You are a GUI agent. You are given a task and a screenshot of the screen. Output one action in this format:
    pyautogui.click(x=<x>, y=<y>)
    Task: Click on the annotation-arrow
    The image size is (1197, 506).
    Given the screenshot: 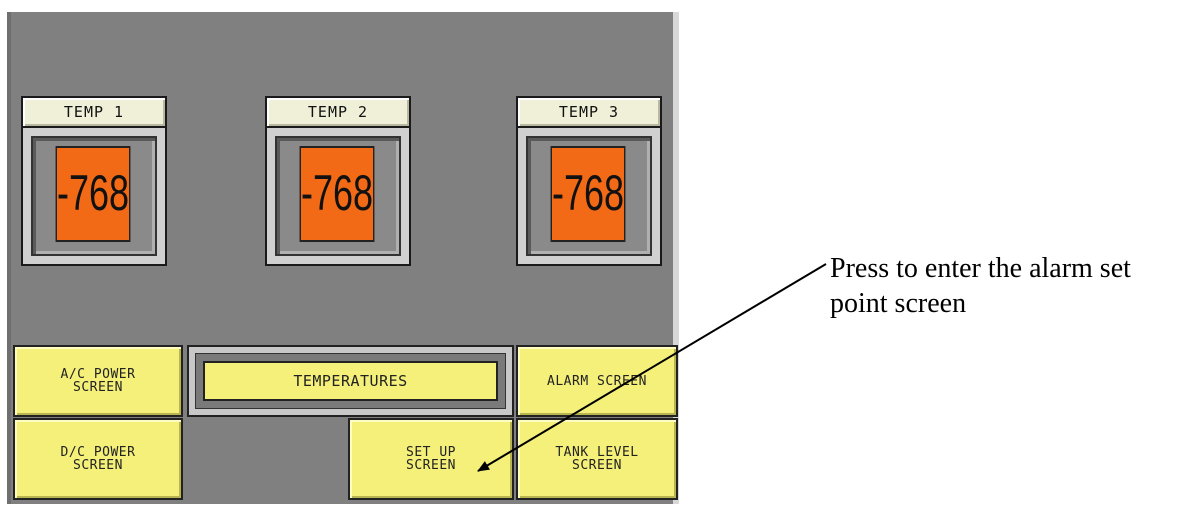 What is the action you would take?
    pyautogui.click(x=652, y=367)
    